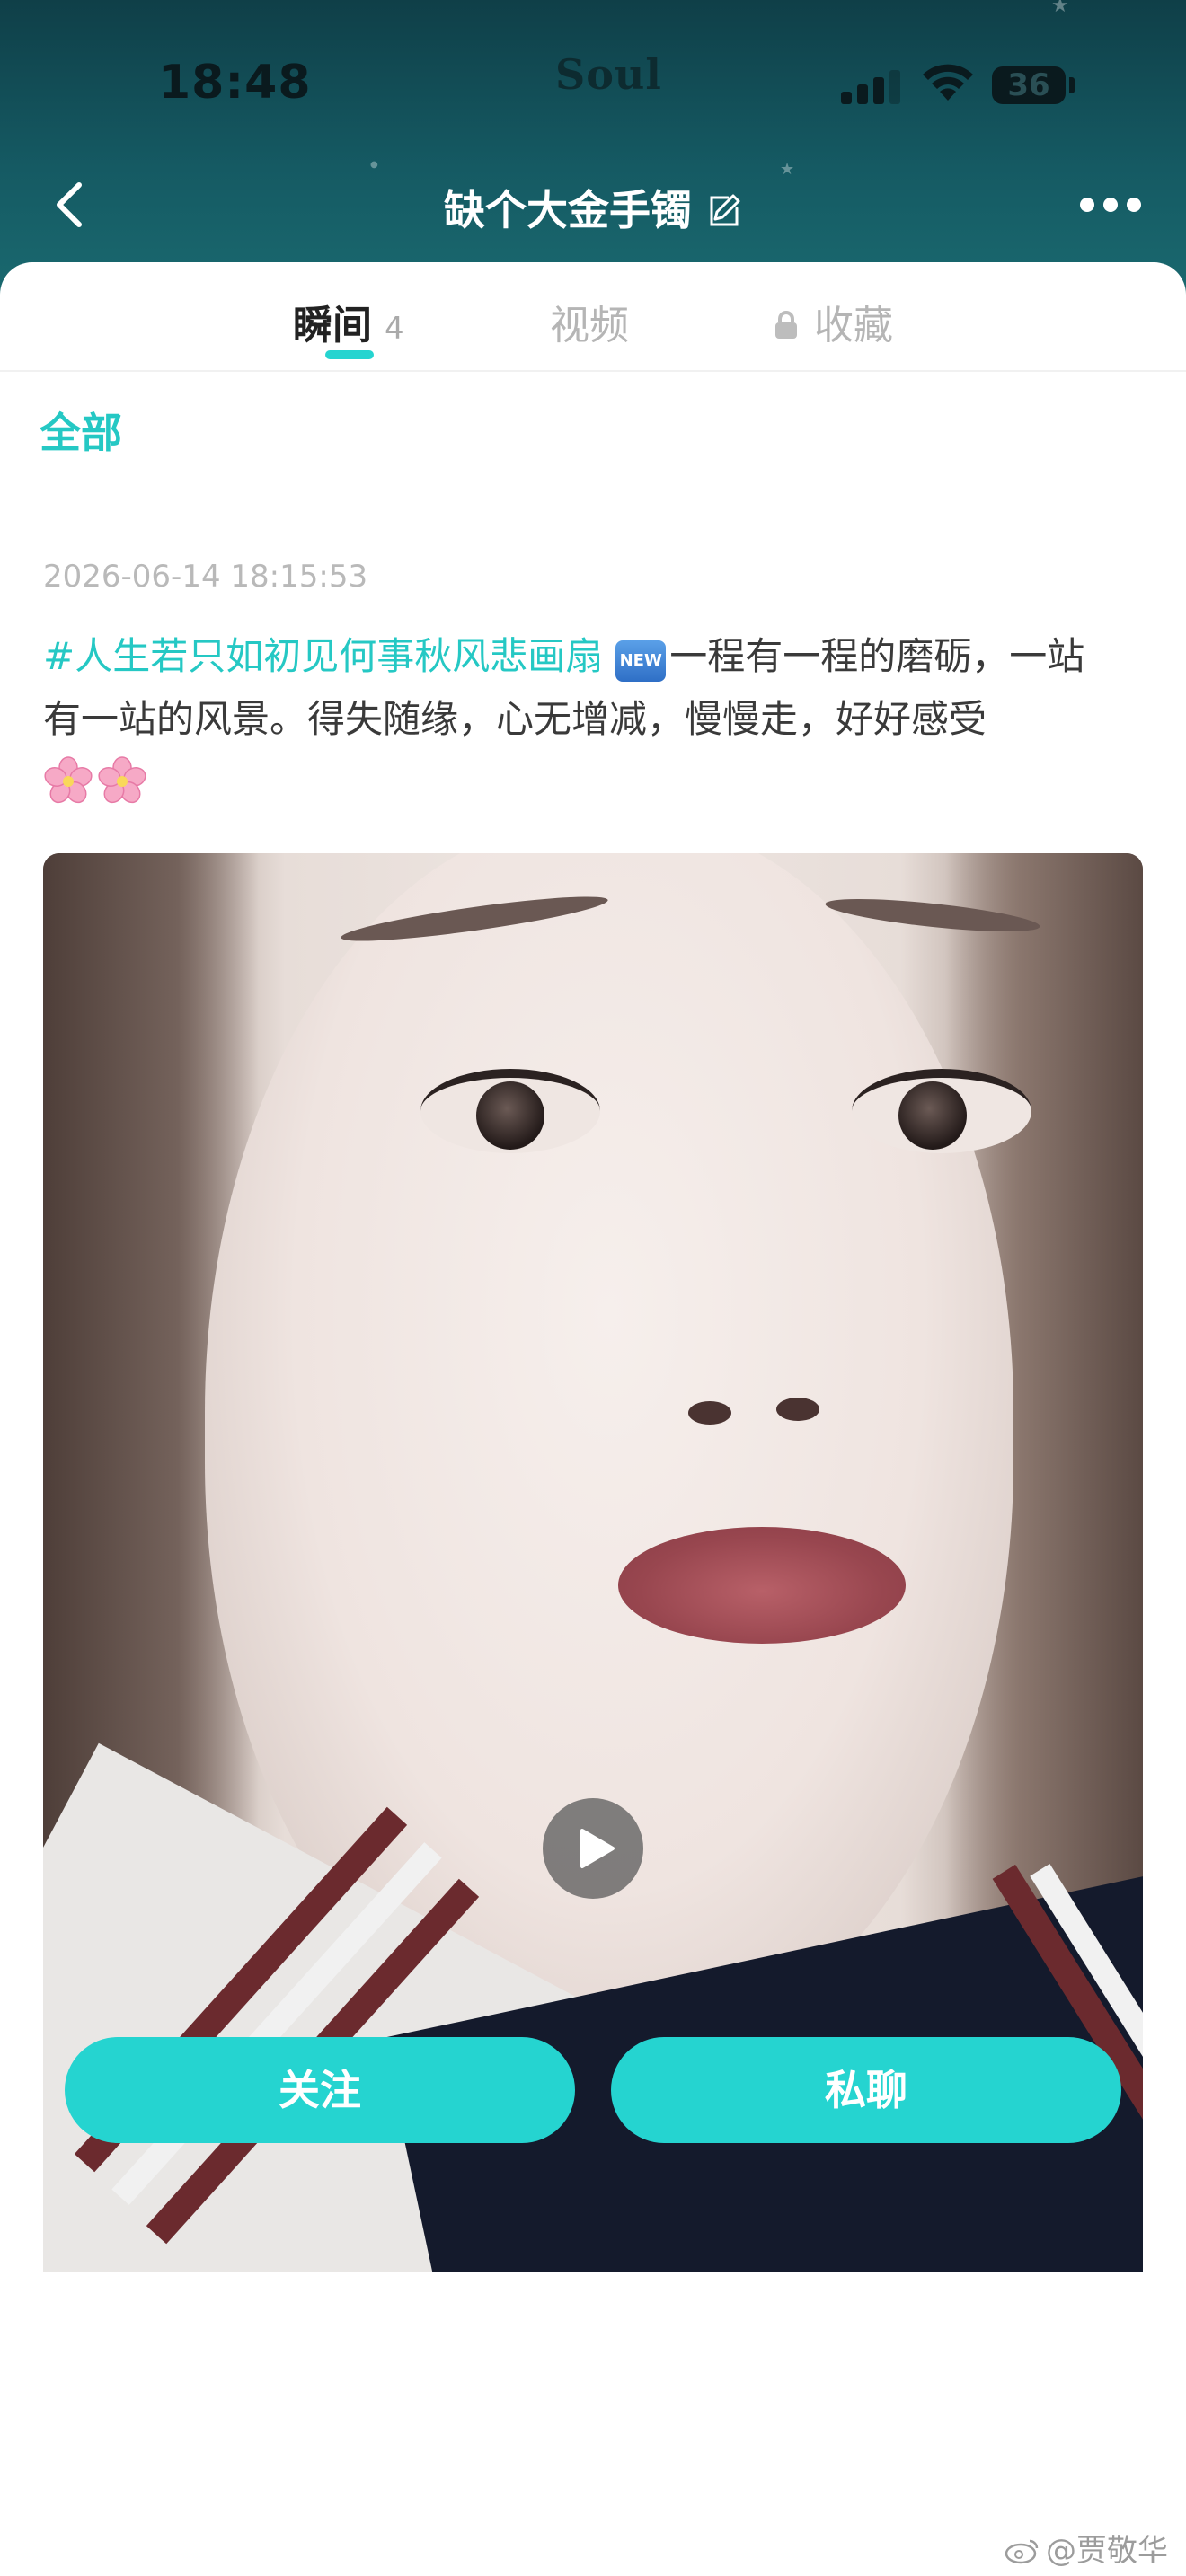  What do you see at coordinates (866, 2090) in the screenshot?
I see `private-chat-button: 私聊` at bounding box center [866, 2090].